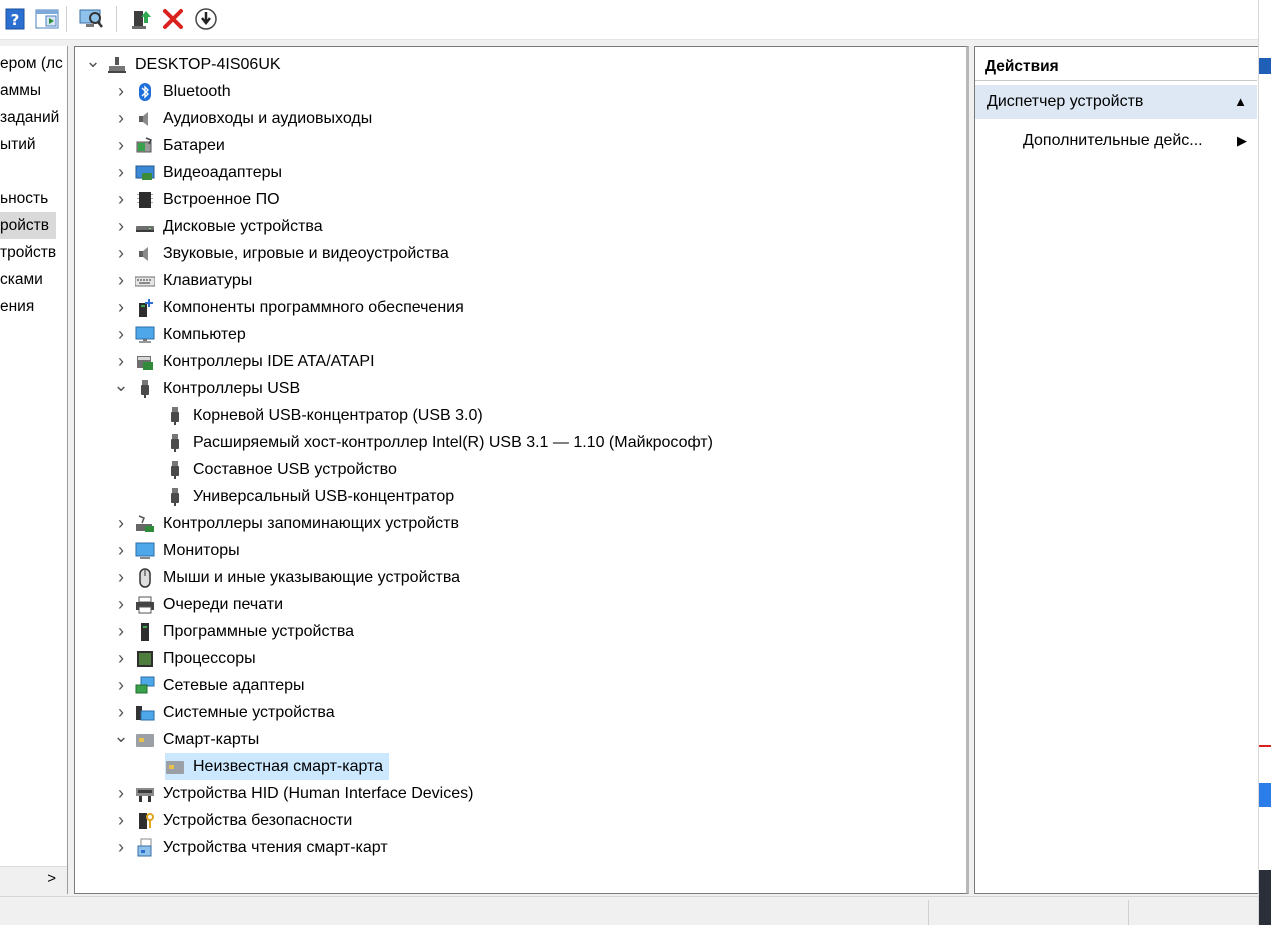 Image resolution: width=1271 pixels, height=925 pixels. Describe the element at coordinates (300, 523) in the screenshot. I see `tree-category-item: Контроллеры запоминающих устройств` at that location.